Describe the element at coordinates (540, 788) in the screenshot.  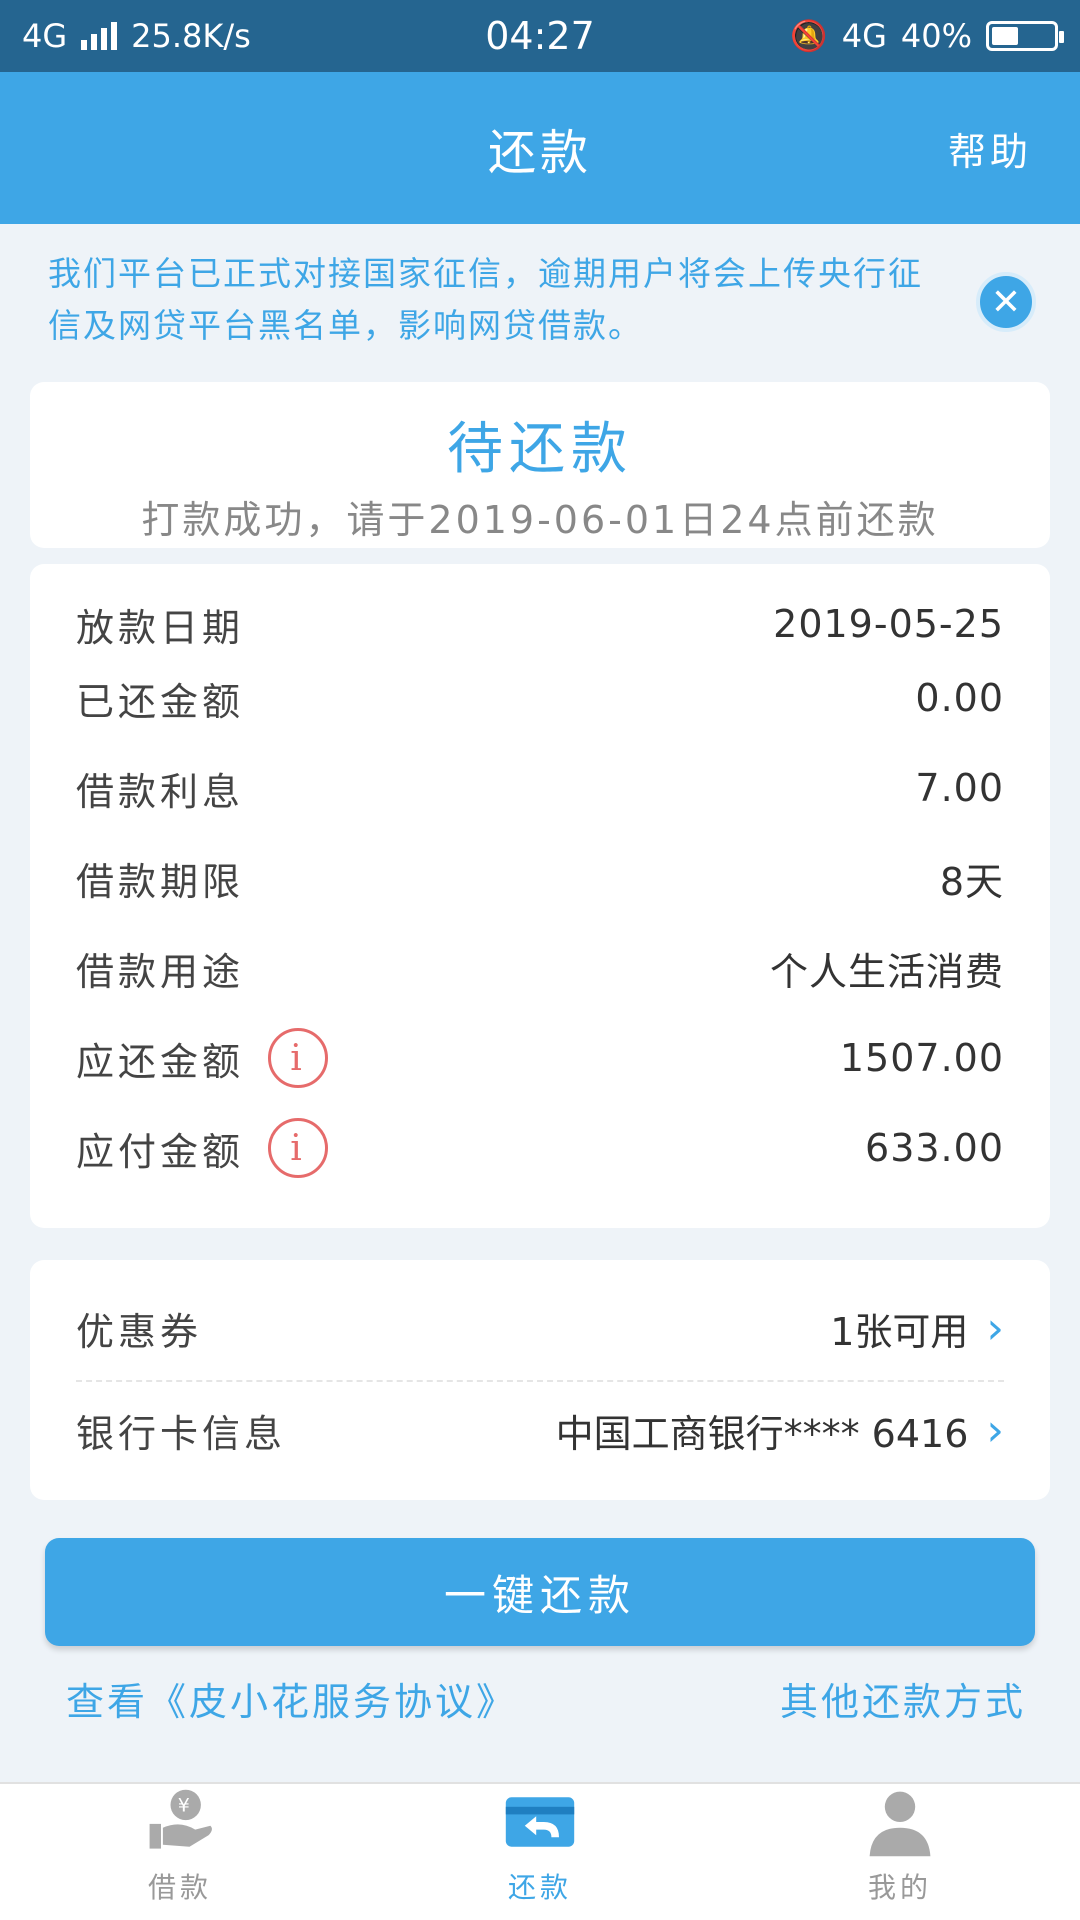
I see `detail-row-interest: 借款利息 7.00` at that location.